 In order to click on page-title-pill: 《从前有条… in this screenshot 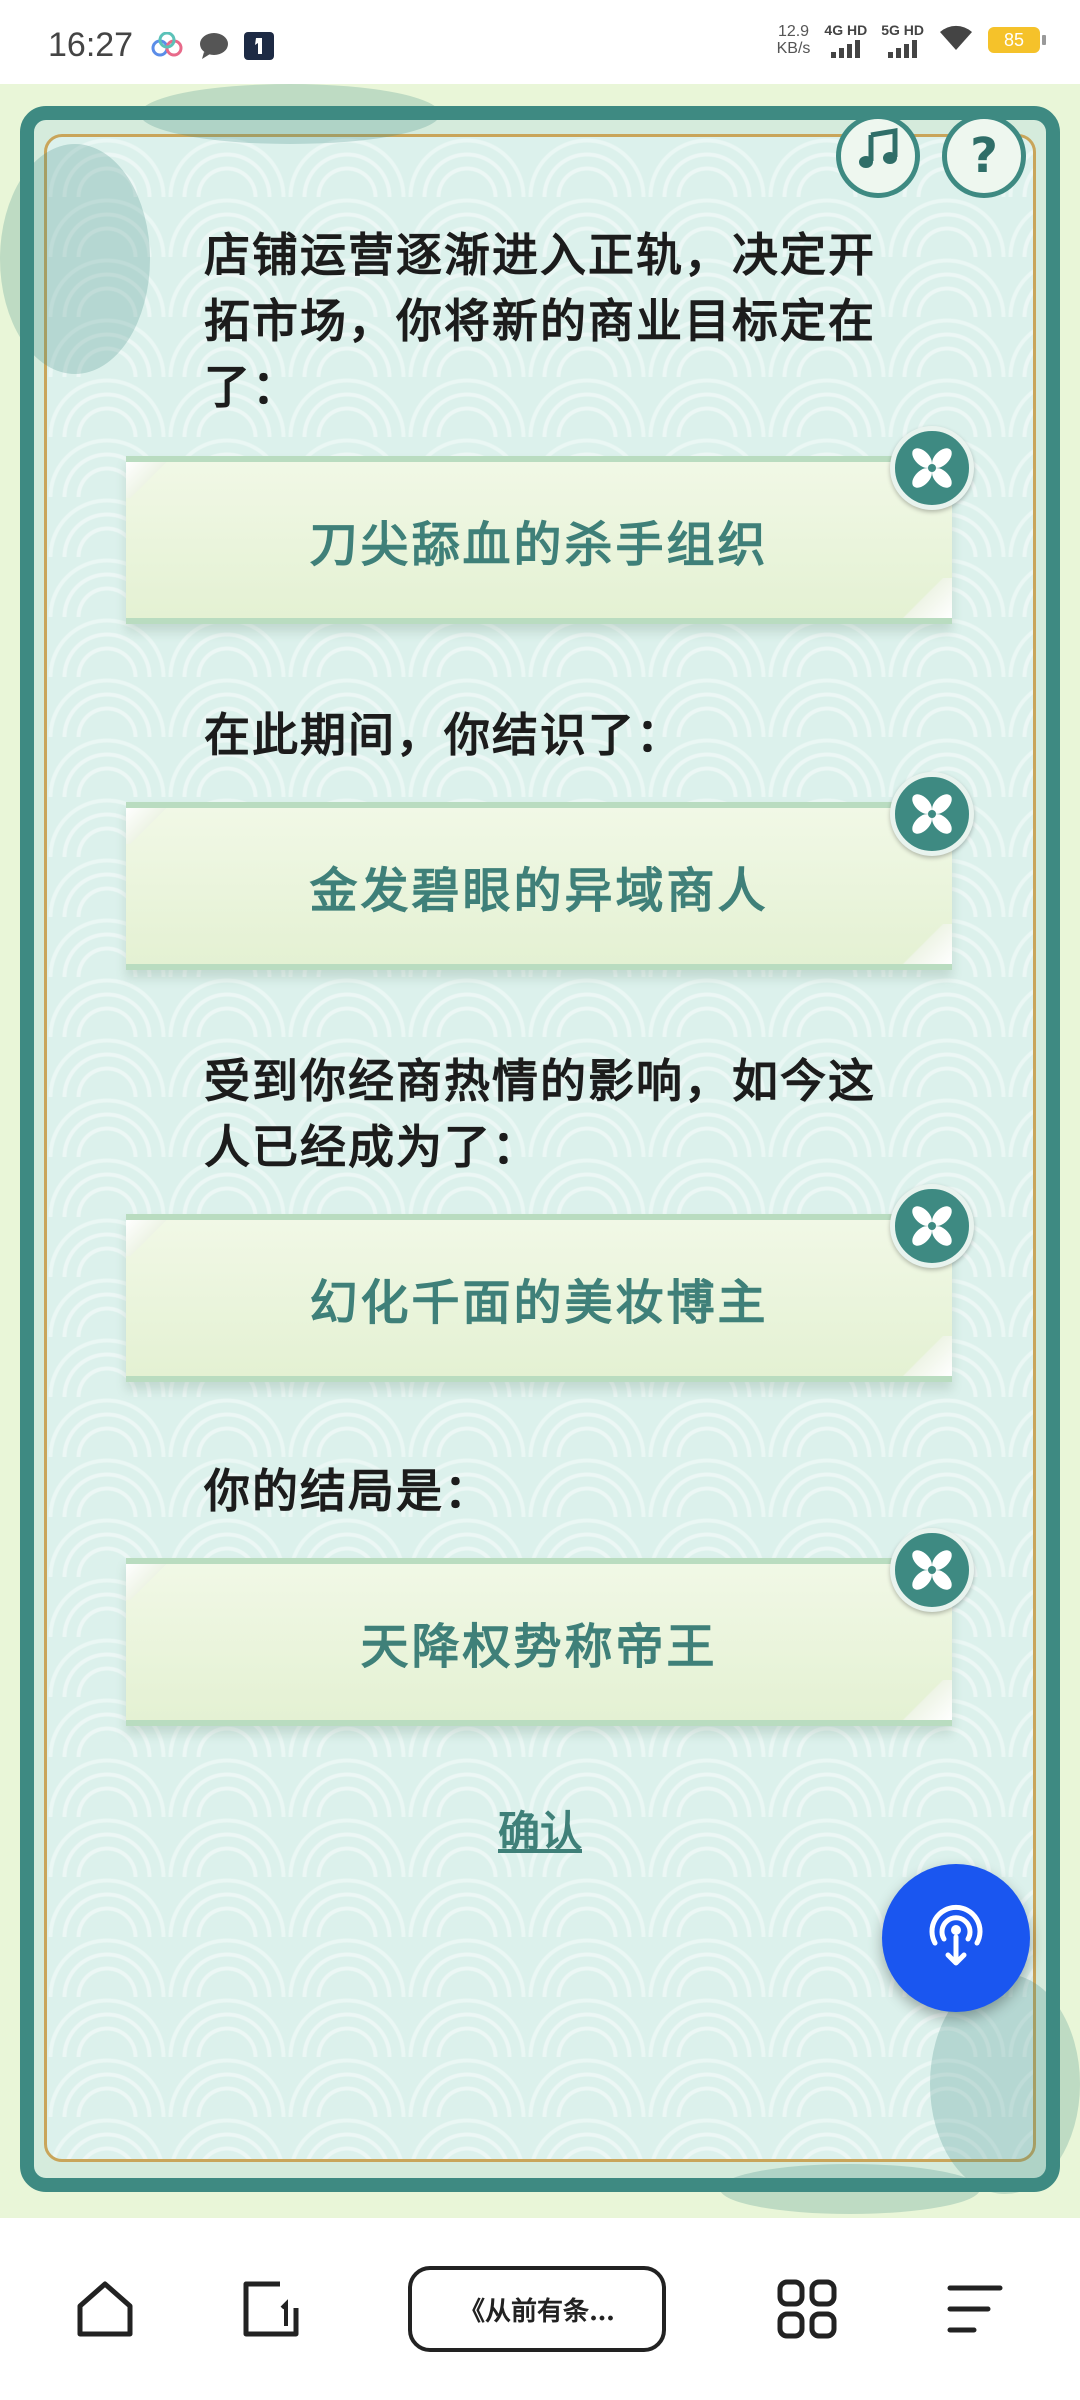, I will do `click(537, 2309)`.